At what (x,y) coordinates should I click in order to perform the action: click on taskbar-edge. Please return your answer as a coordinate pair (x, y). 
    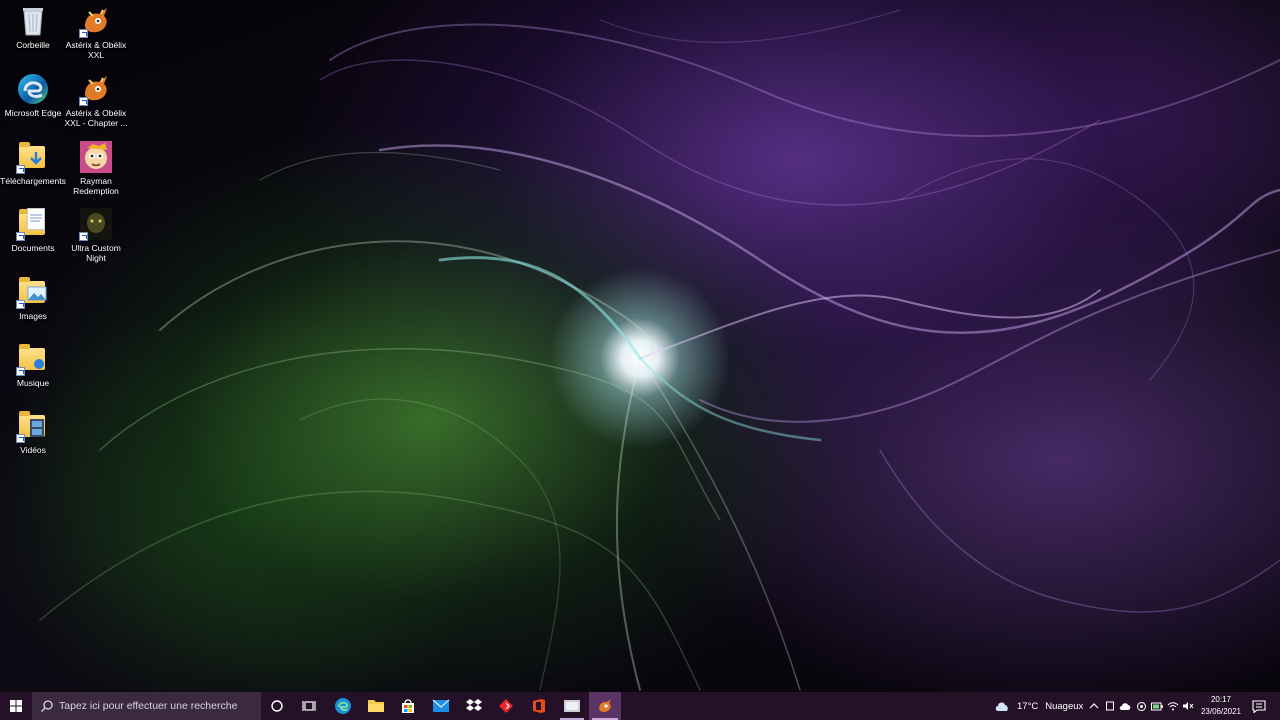
    Looking at the image, I should click on (343, 706).